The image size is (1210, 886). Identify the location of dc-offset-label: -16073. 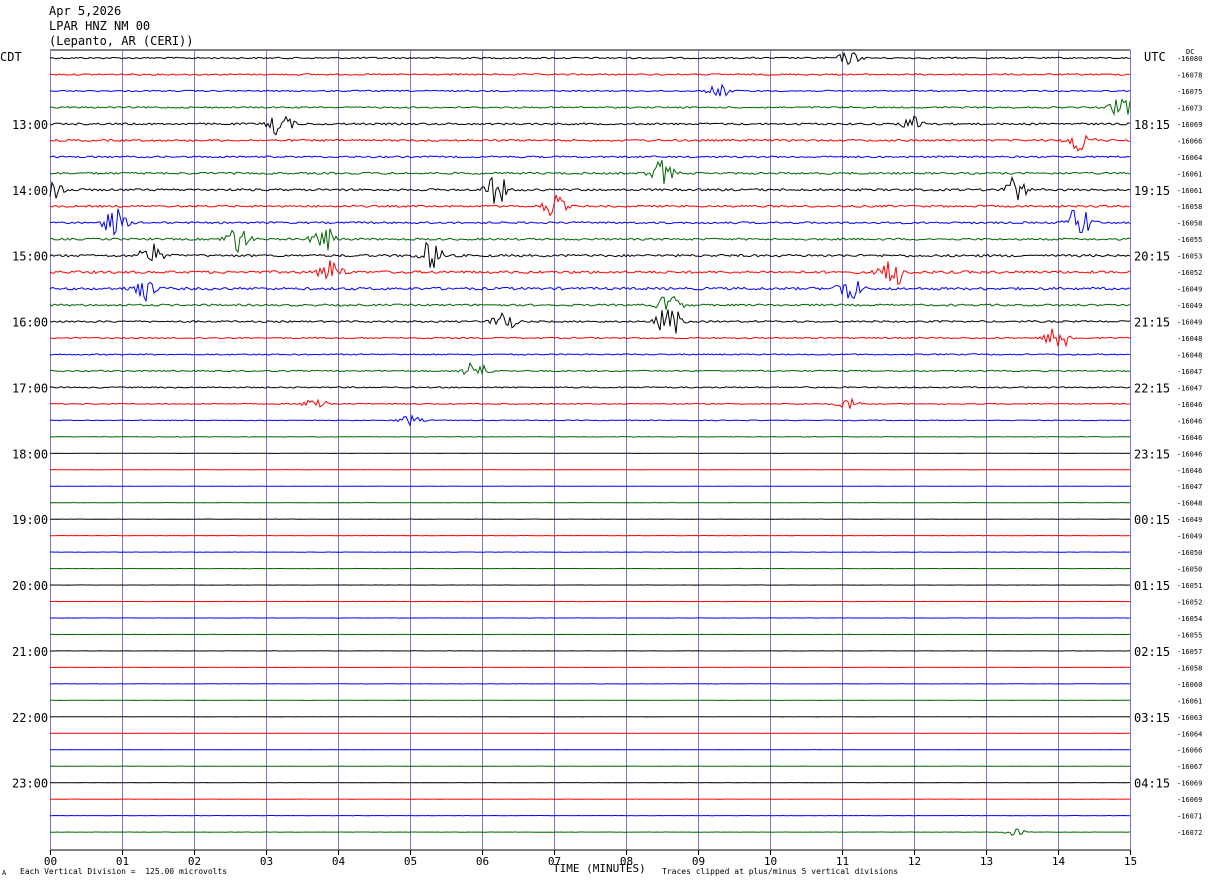
(1189, 108).